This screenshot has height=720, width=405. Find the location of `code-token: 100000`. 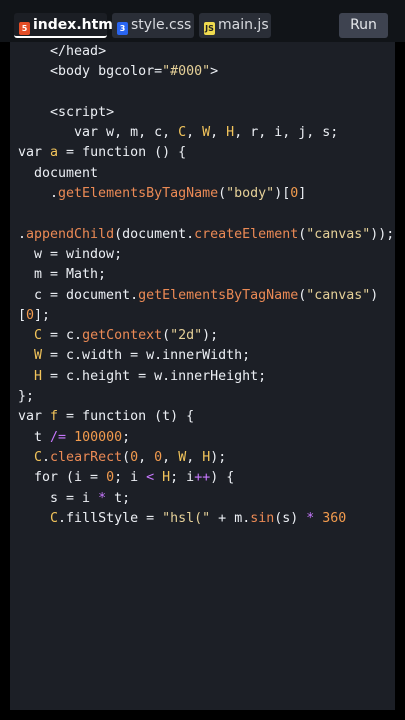

code-token: 100000 is located at coordinates (98, 437).